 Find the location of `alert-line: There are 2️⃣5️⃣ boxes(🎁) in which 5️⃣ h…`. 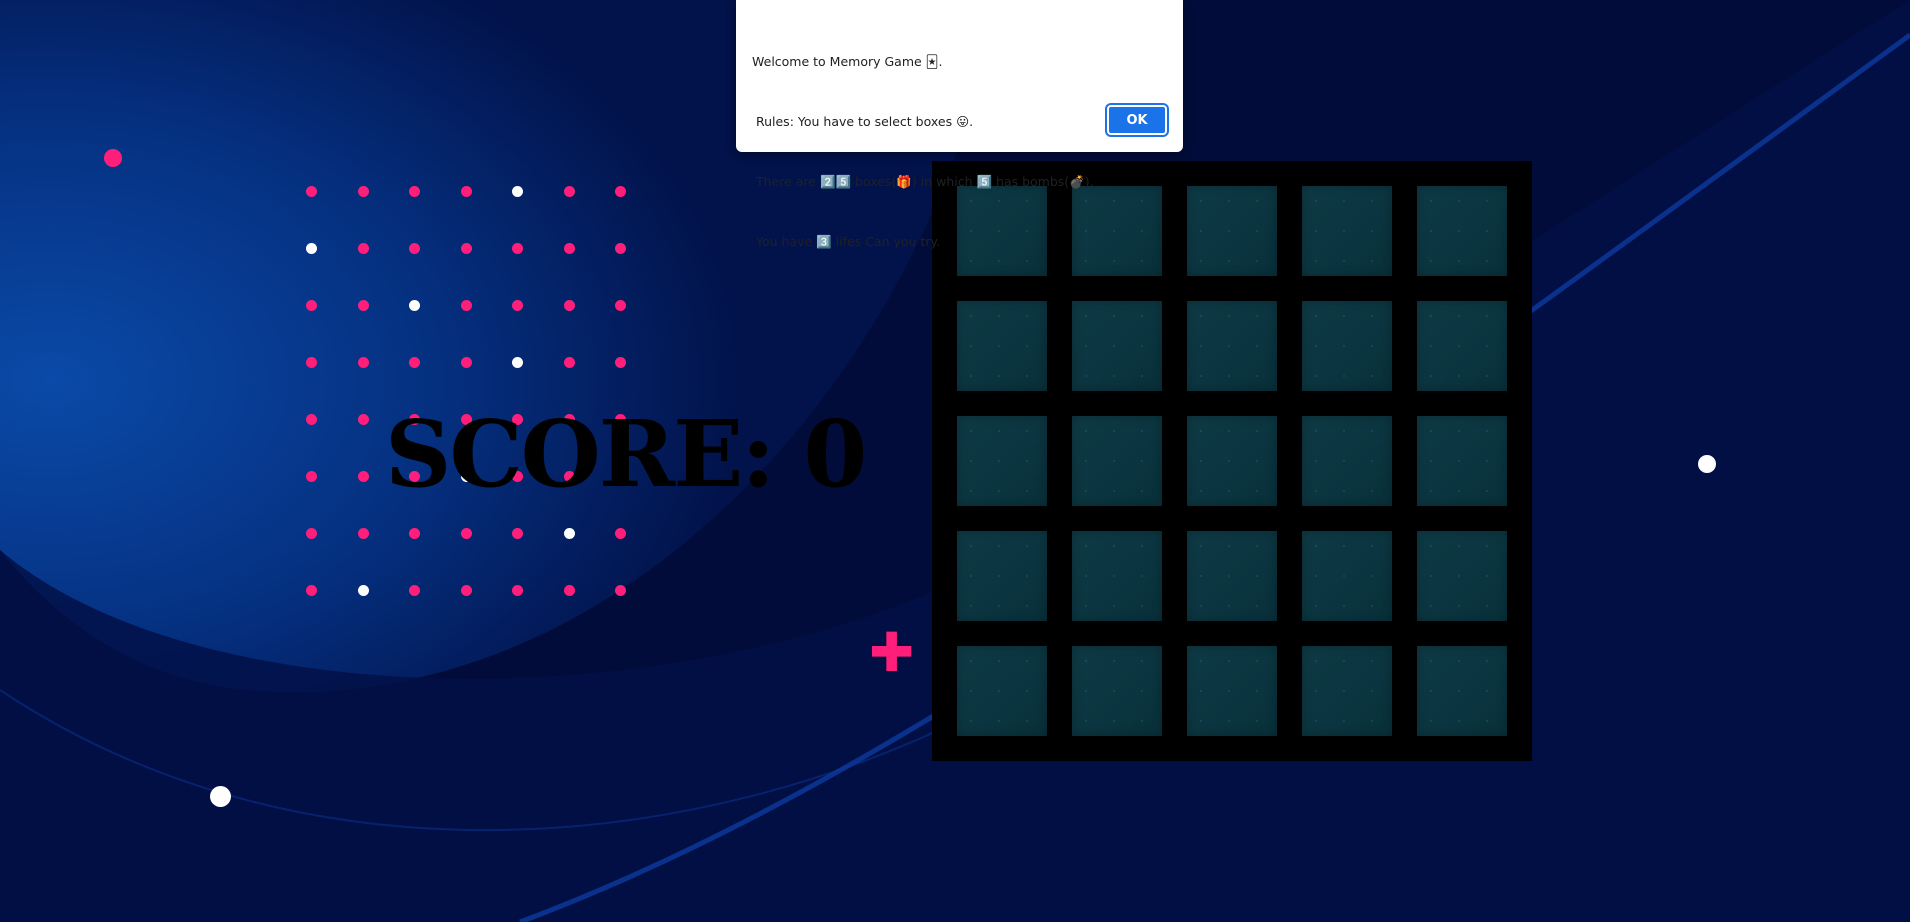

alert-line: There are 2️⃣5️⃣ boxes(🎁) in which 5️⃣ h… is located at coordinates (923, 181).